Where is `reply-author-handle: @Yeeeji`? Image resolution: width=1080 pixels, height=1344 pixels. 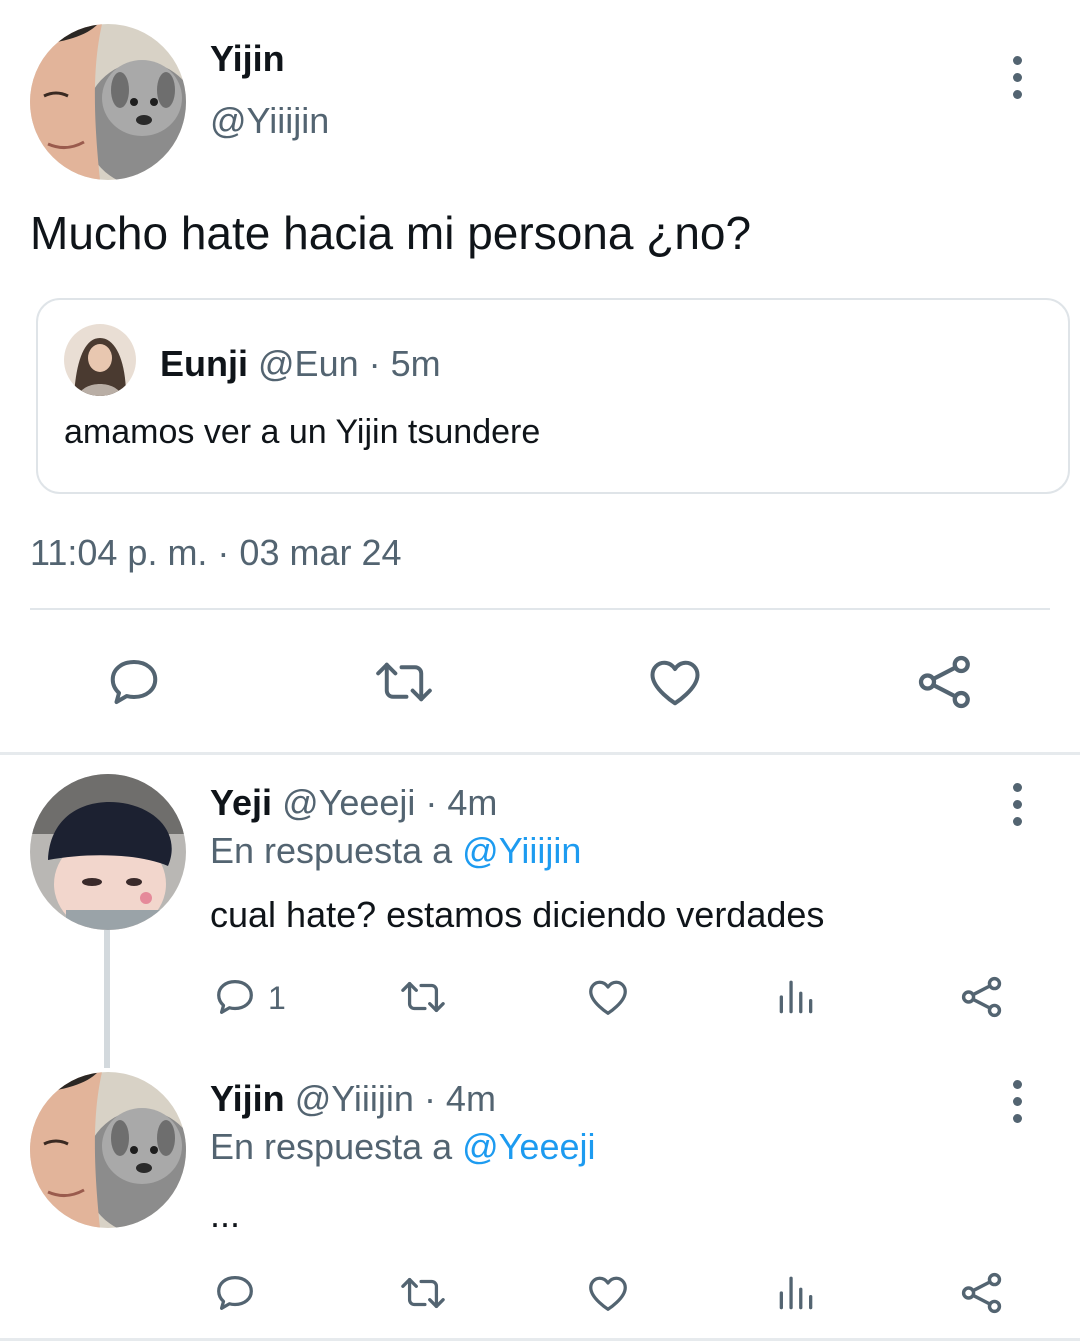 reply-author-handle: @Yeeeji is located at coordinates (348, 802).